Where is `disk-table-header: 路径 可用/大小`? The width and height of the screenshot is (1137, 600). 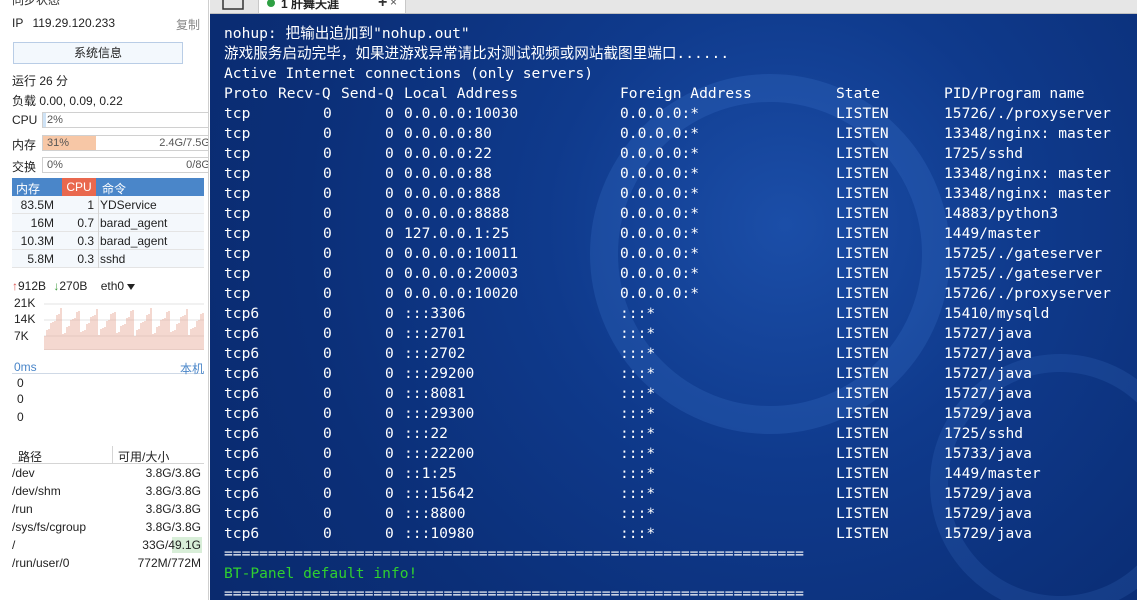
disk-table-header: 路径 可用/大小 is located at coordinates (108, 455).